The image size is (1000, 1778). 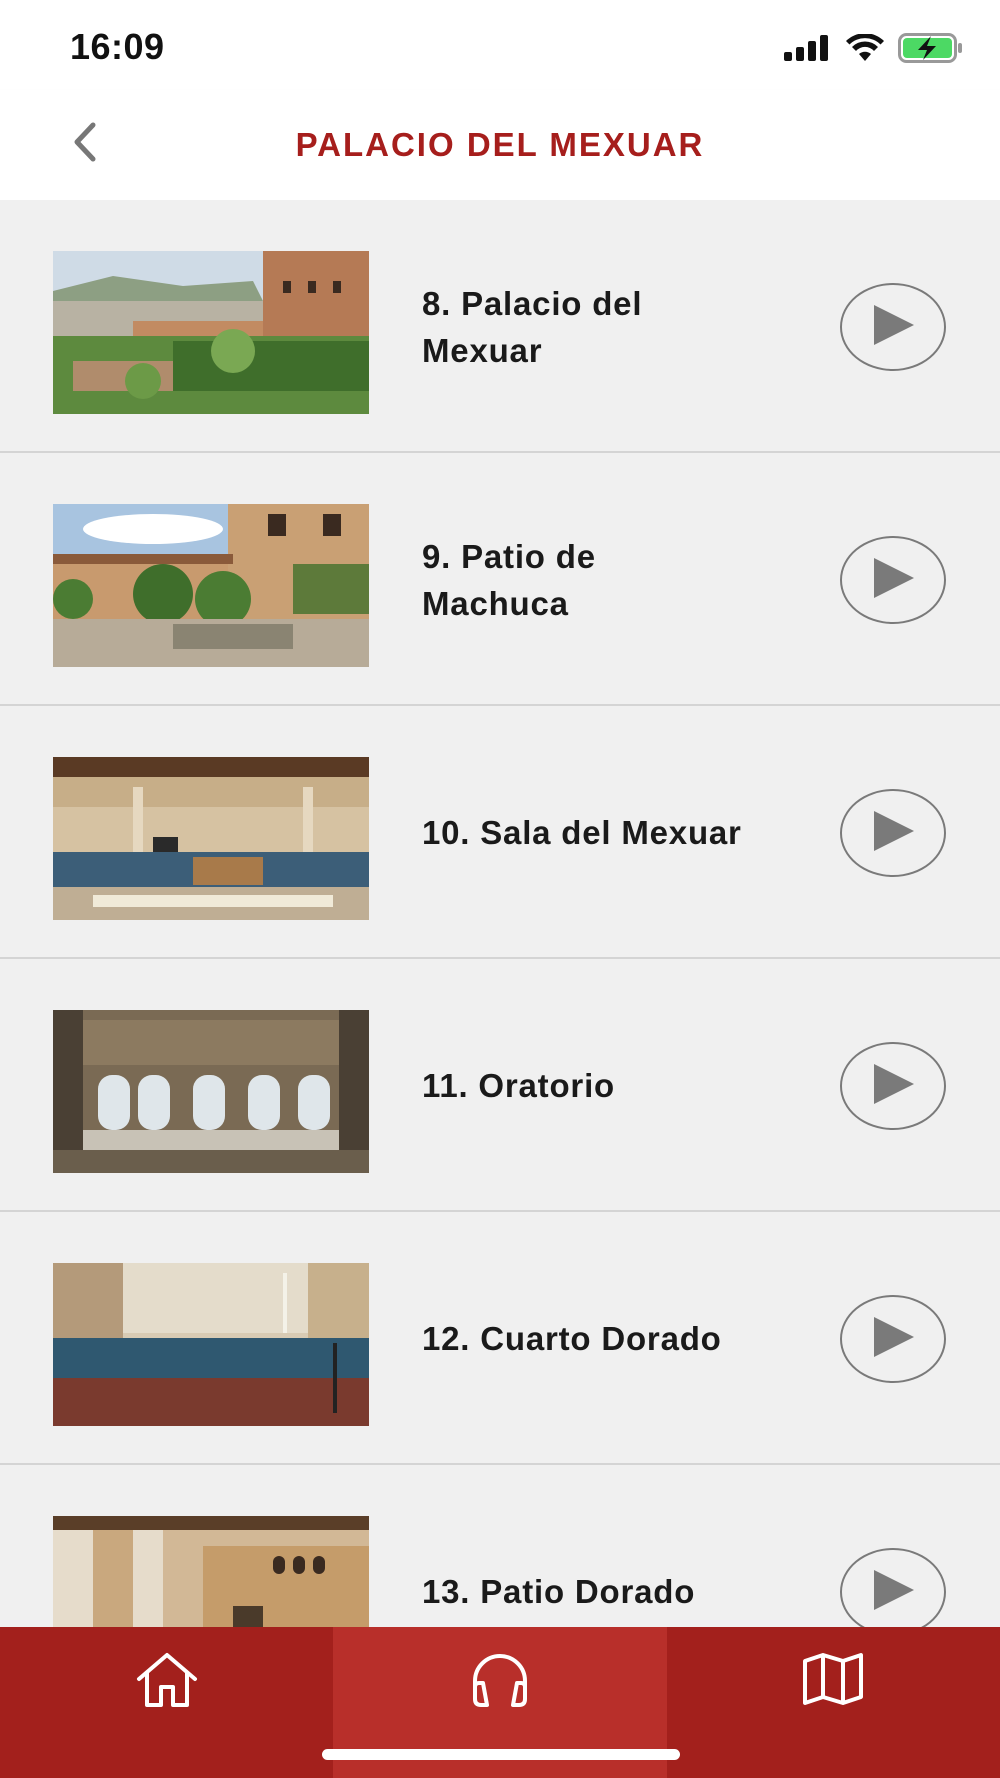 I want to click on tab-map, so click(x=833, y=1702).